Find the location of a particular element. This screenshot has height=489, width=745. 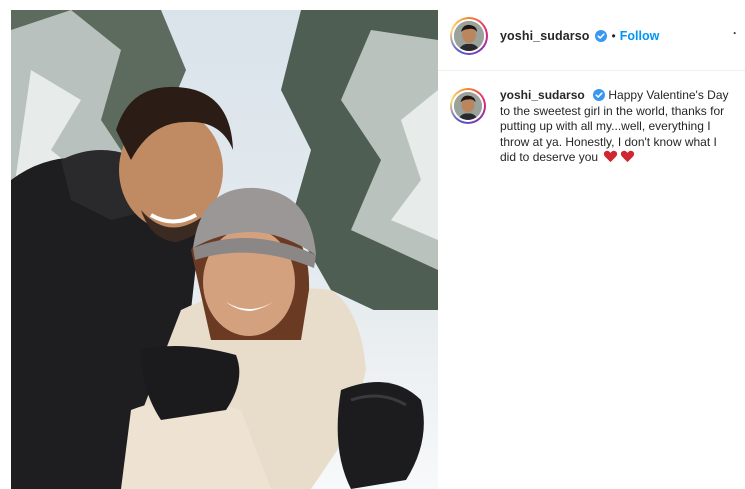

caption-avatar is located at coordinates (468, 106).